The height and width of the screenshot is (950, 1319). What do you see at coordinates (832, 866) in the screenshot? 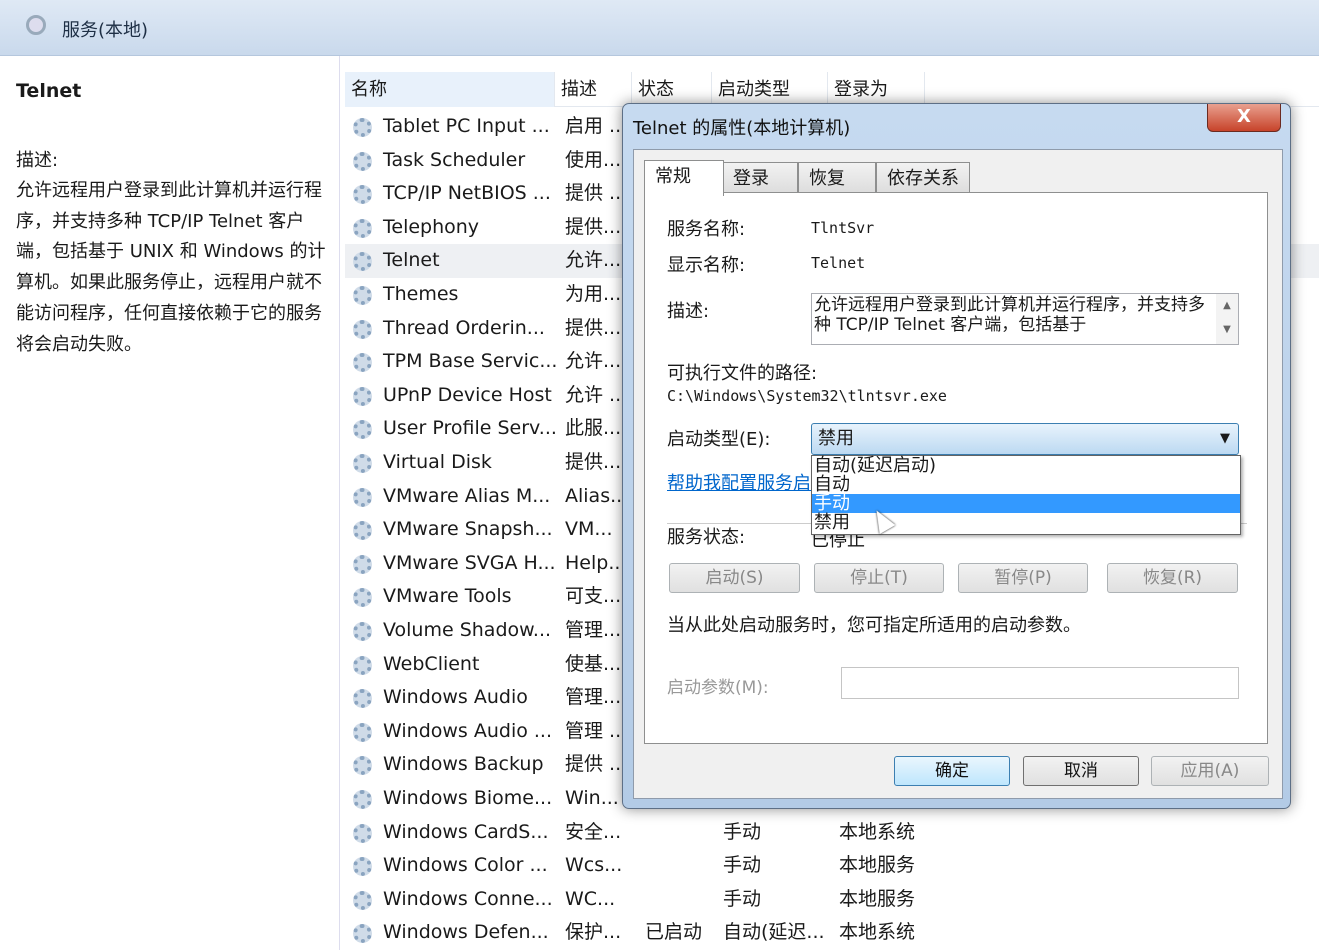
I see `service-row: Windows Color ... Wcs... 手动 本地服务` at bounding box center [832, 866].